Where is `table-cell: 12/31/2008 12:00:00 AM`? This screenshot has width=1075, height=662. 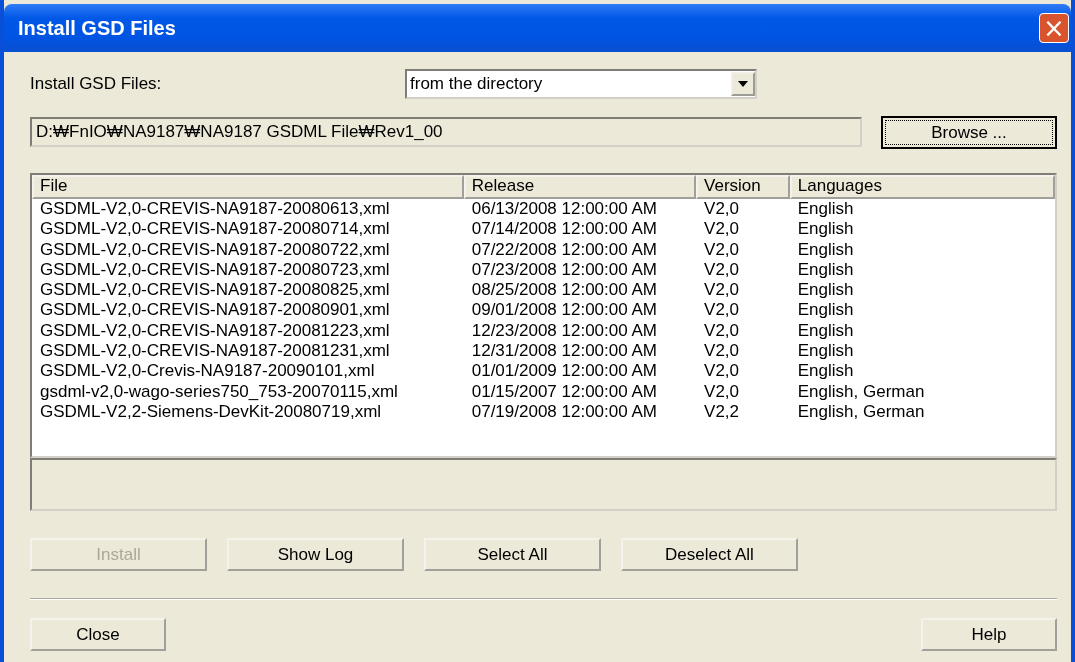 table-cell: 12/31/2008 12:00:00 AM is located at coordinates (564, 351).